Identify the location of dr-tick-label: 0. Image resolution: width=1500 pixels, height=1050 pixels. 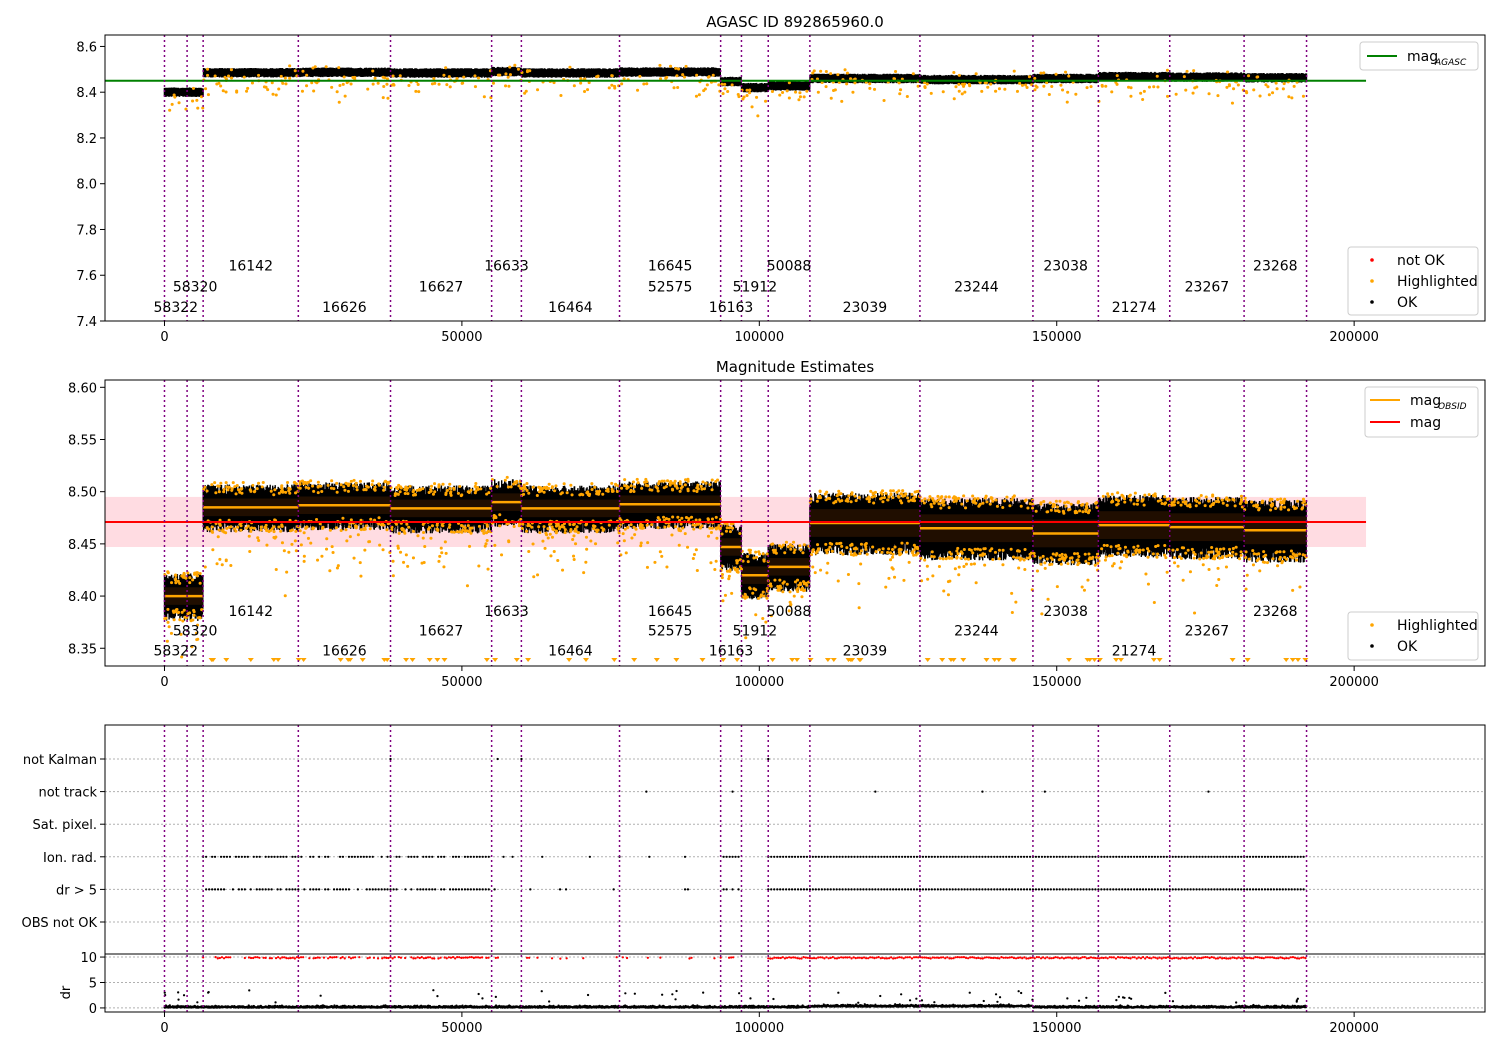
(93, 1009).